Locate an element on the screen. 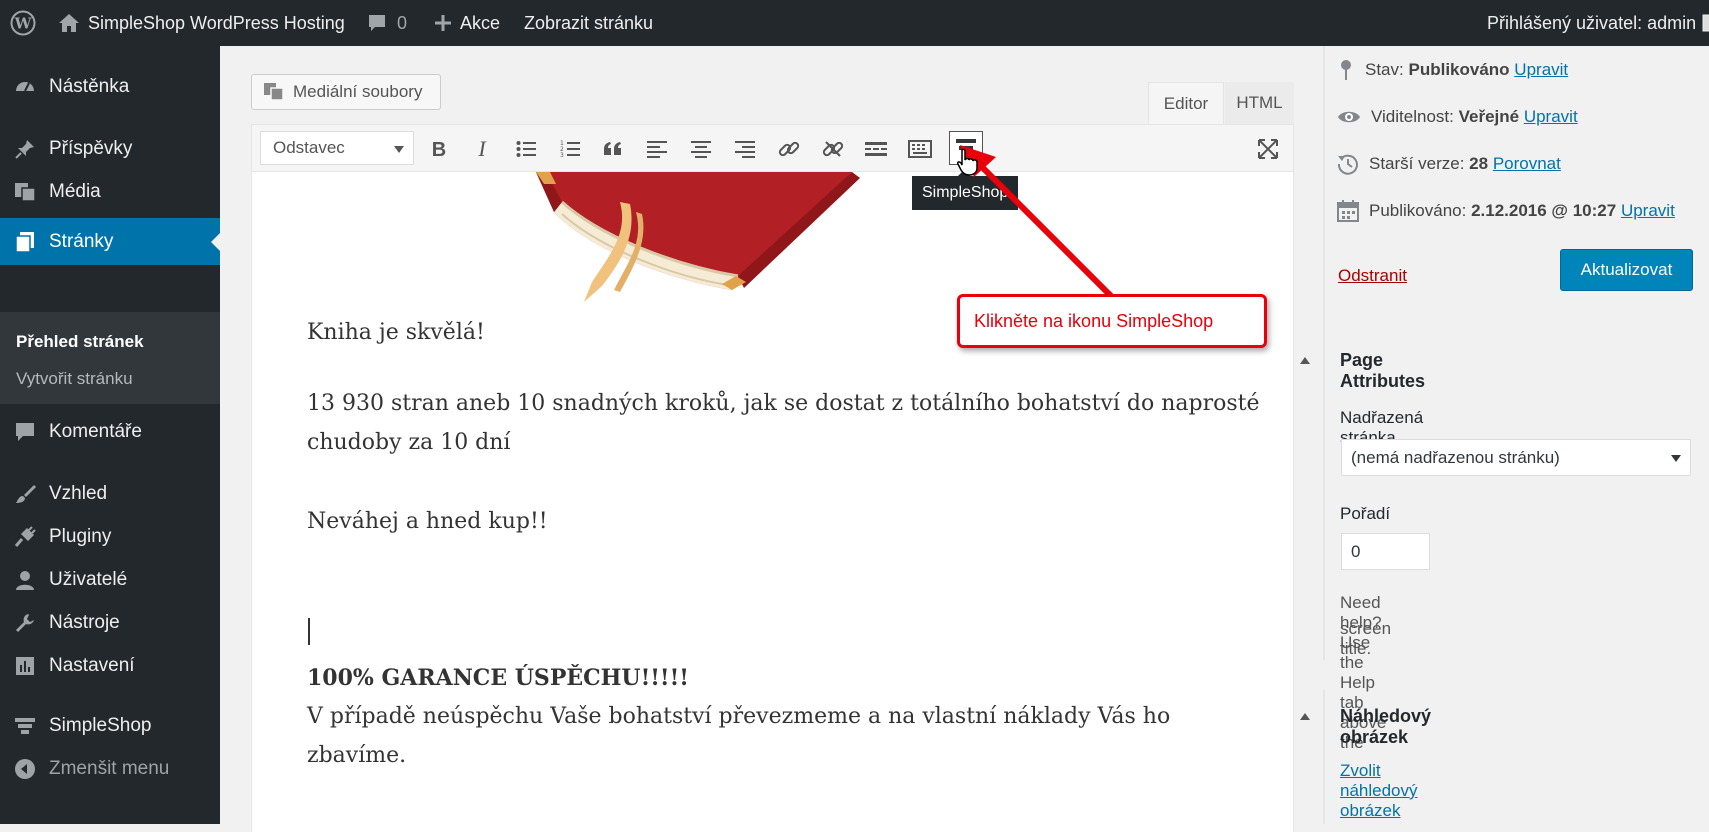  editor-toolbar: Odstavec B I 123 is located at coordinates (772, 148).